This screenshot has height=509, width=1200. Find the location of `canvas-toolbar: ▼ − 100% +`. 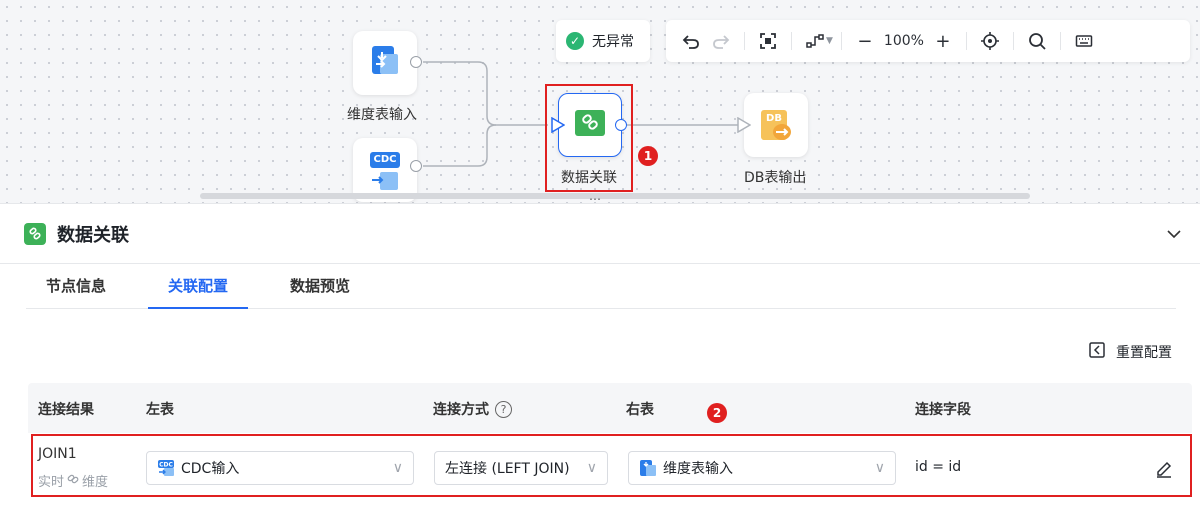

canvas-toolbar: ▼ − 100% + is located at coordinates (928, 41).